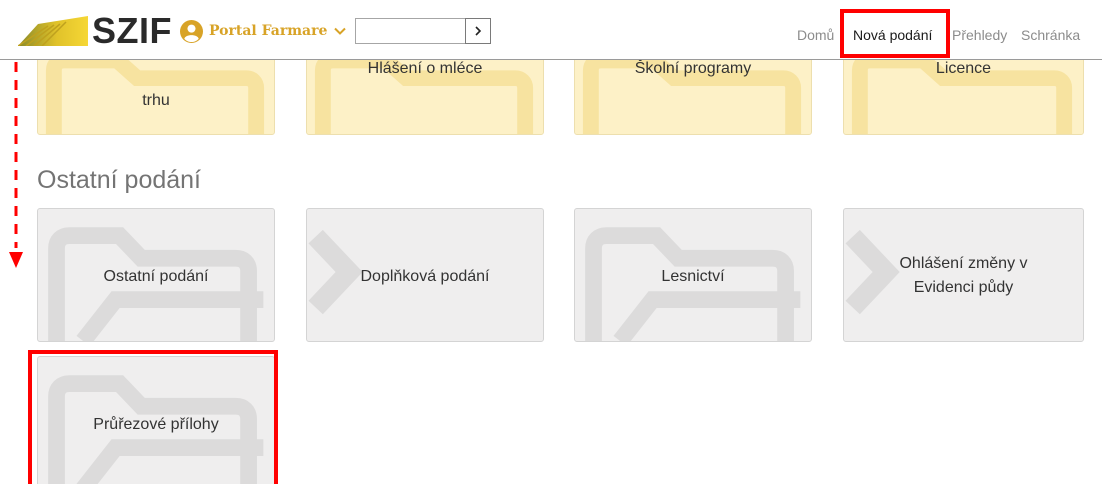 This screenshot has height=484, width=1102. What do you see at coordinates (132, 31) in the screenshot?
I see `szif-logo: SZIF` at bounding box center [132, 31].